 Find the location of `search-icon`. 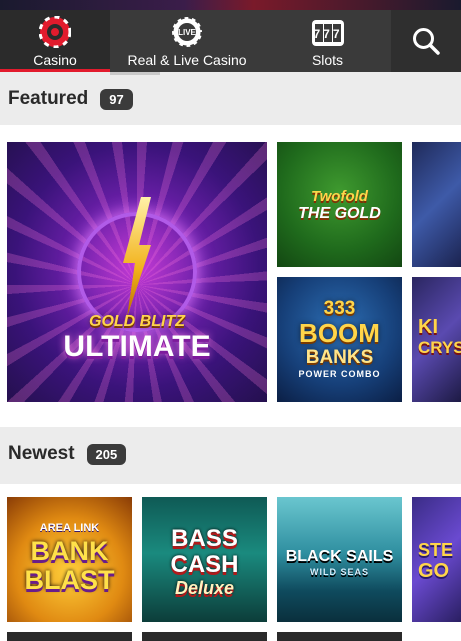

search-icon is located at coordinates (426, 41).